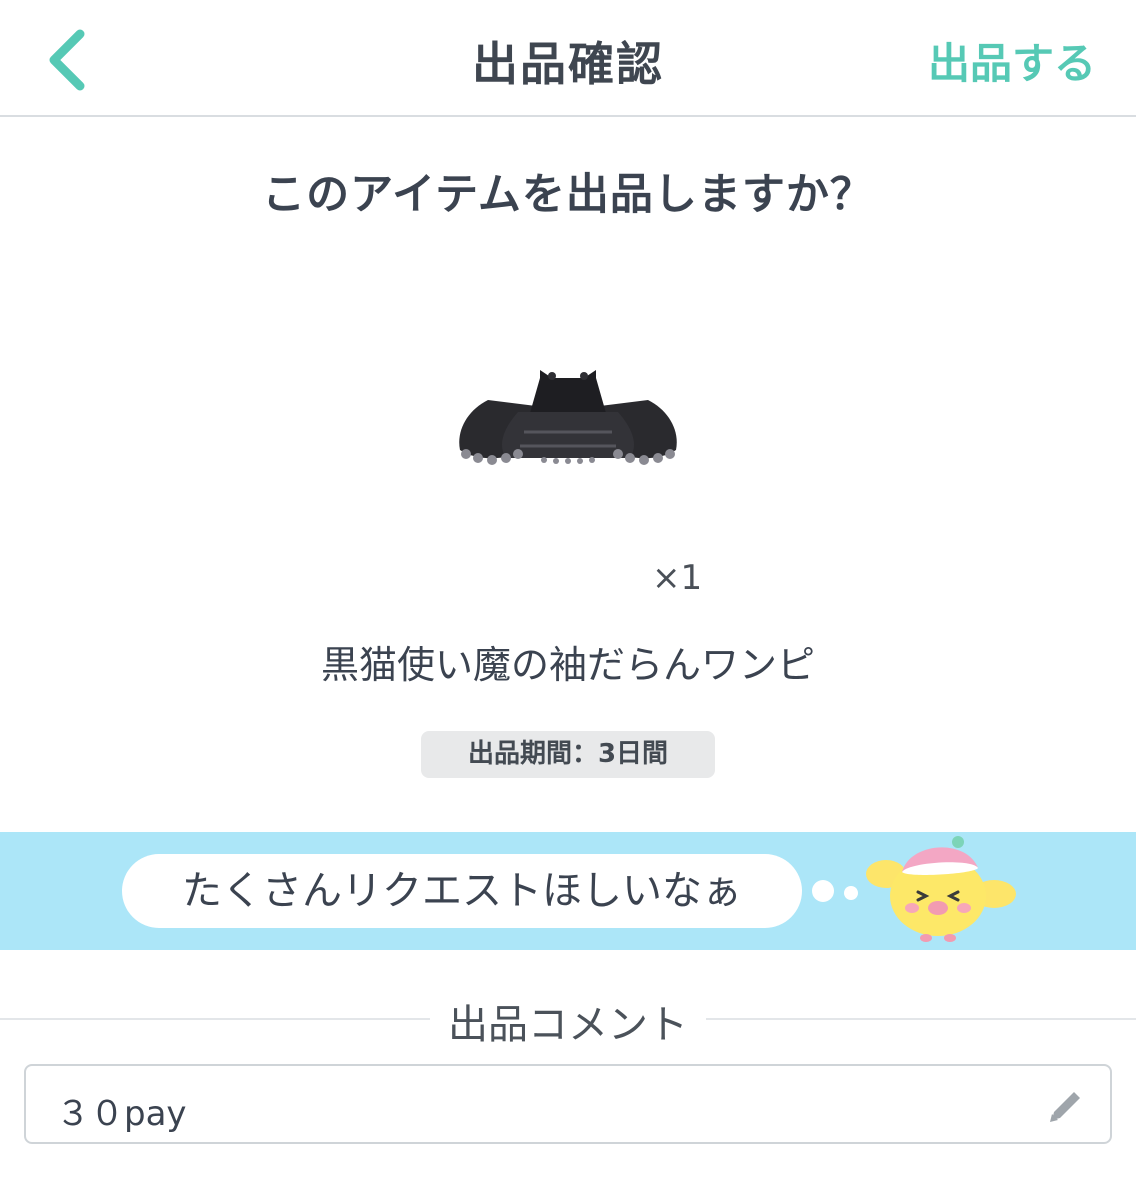  What do you see at coordinates (121, 1114) in the screenshot?
I see `comment-value: ３０pay` at bounding box center [121, 1114].